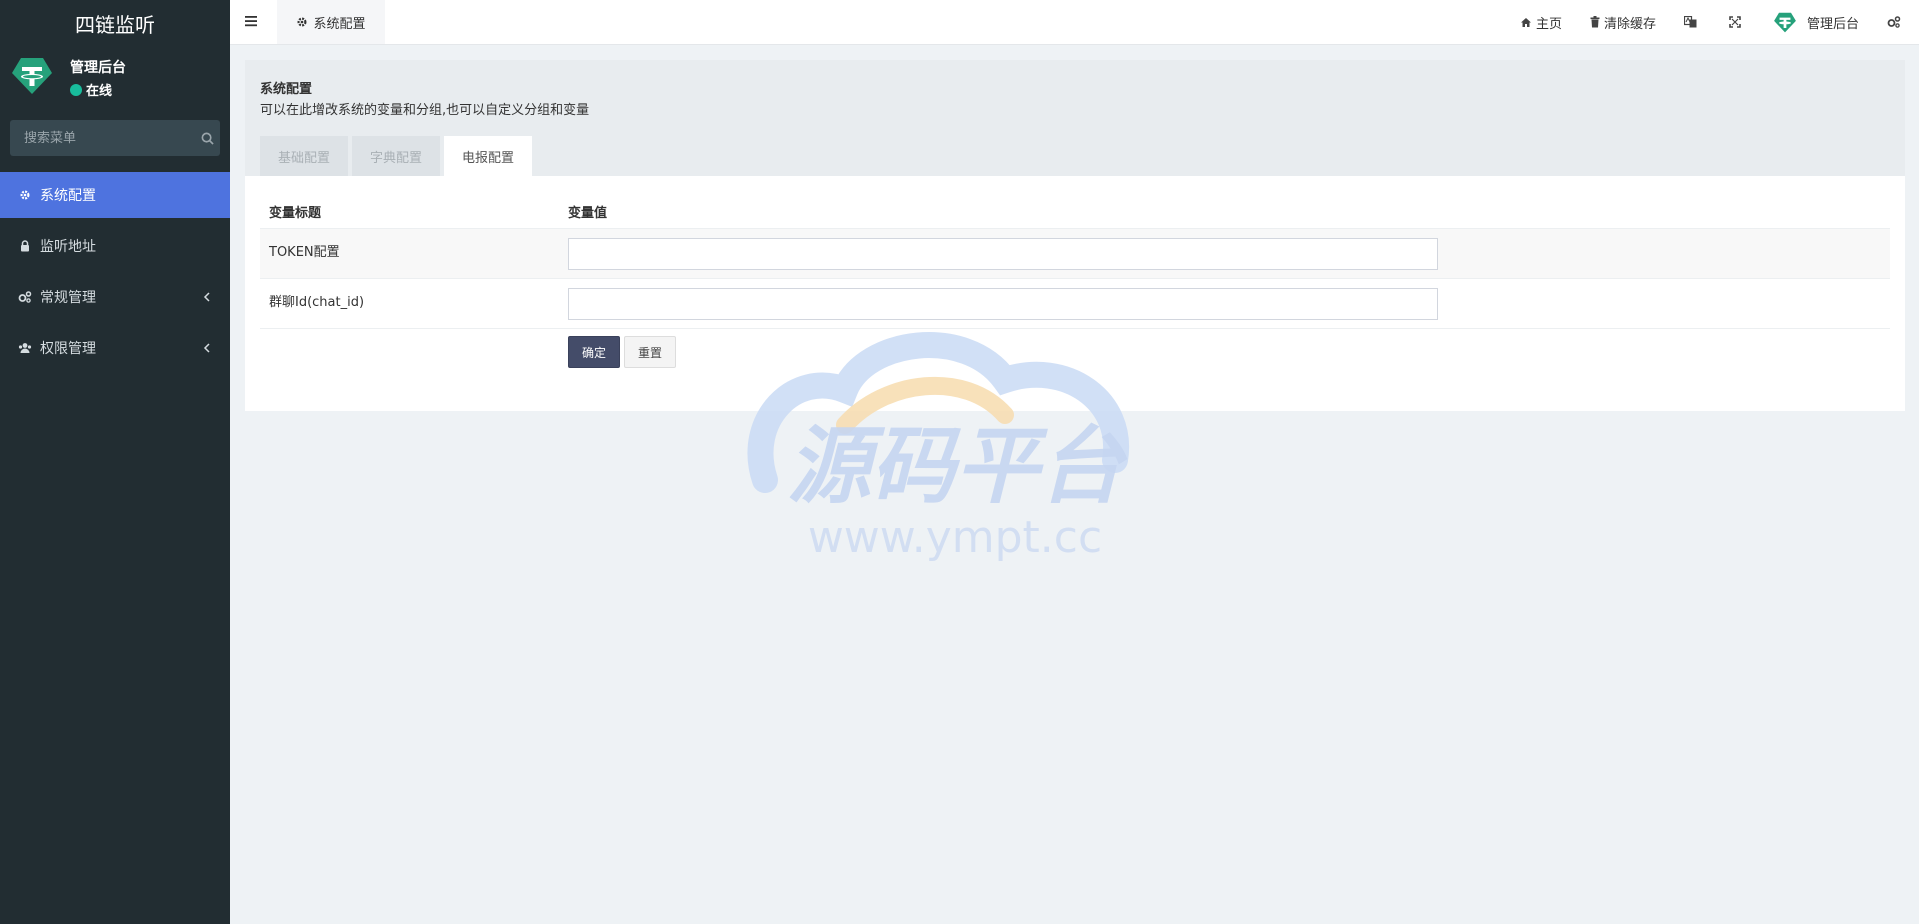  Describe the element at coordinates (68, 298) in the screenshot. I see `sidebar-item-label: 常规管理` at that location.